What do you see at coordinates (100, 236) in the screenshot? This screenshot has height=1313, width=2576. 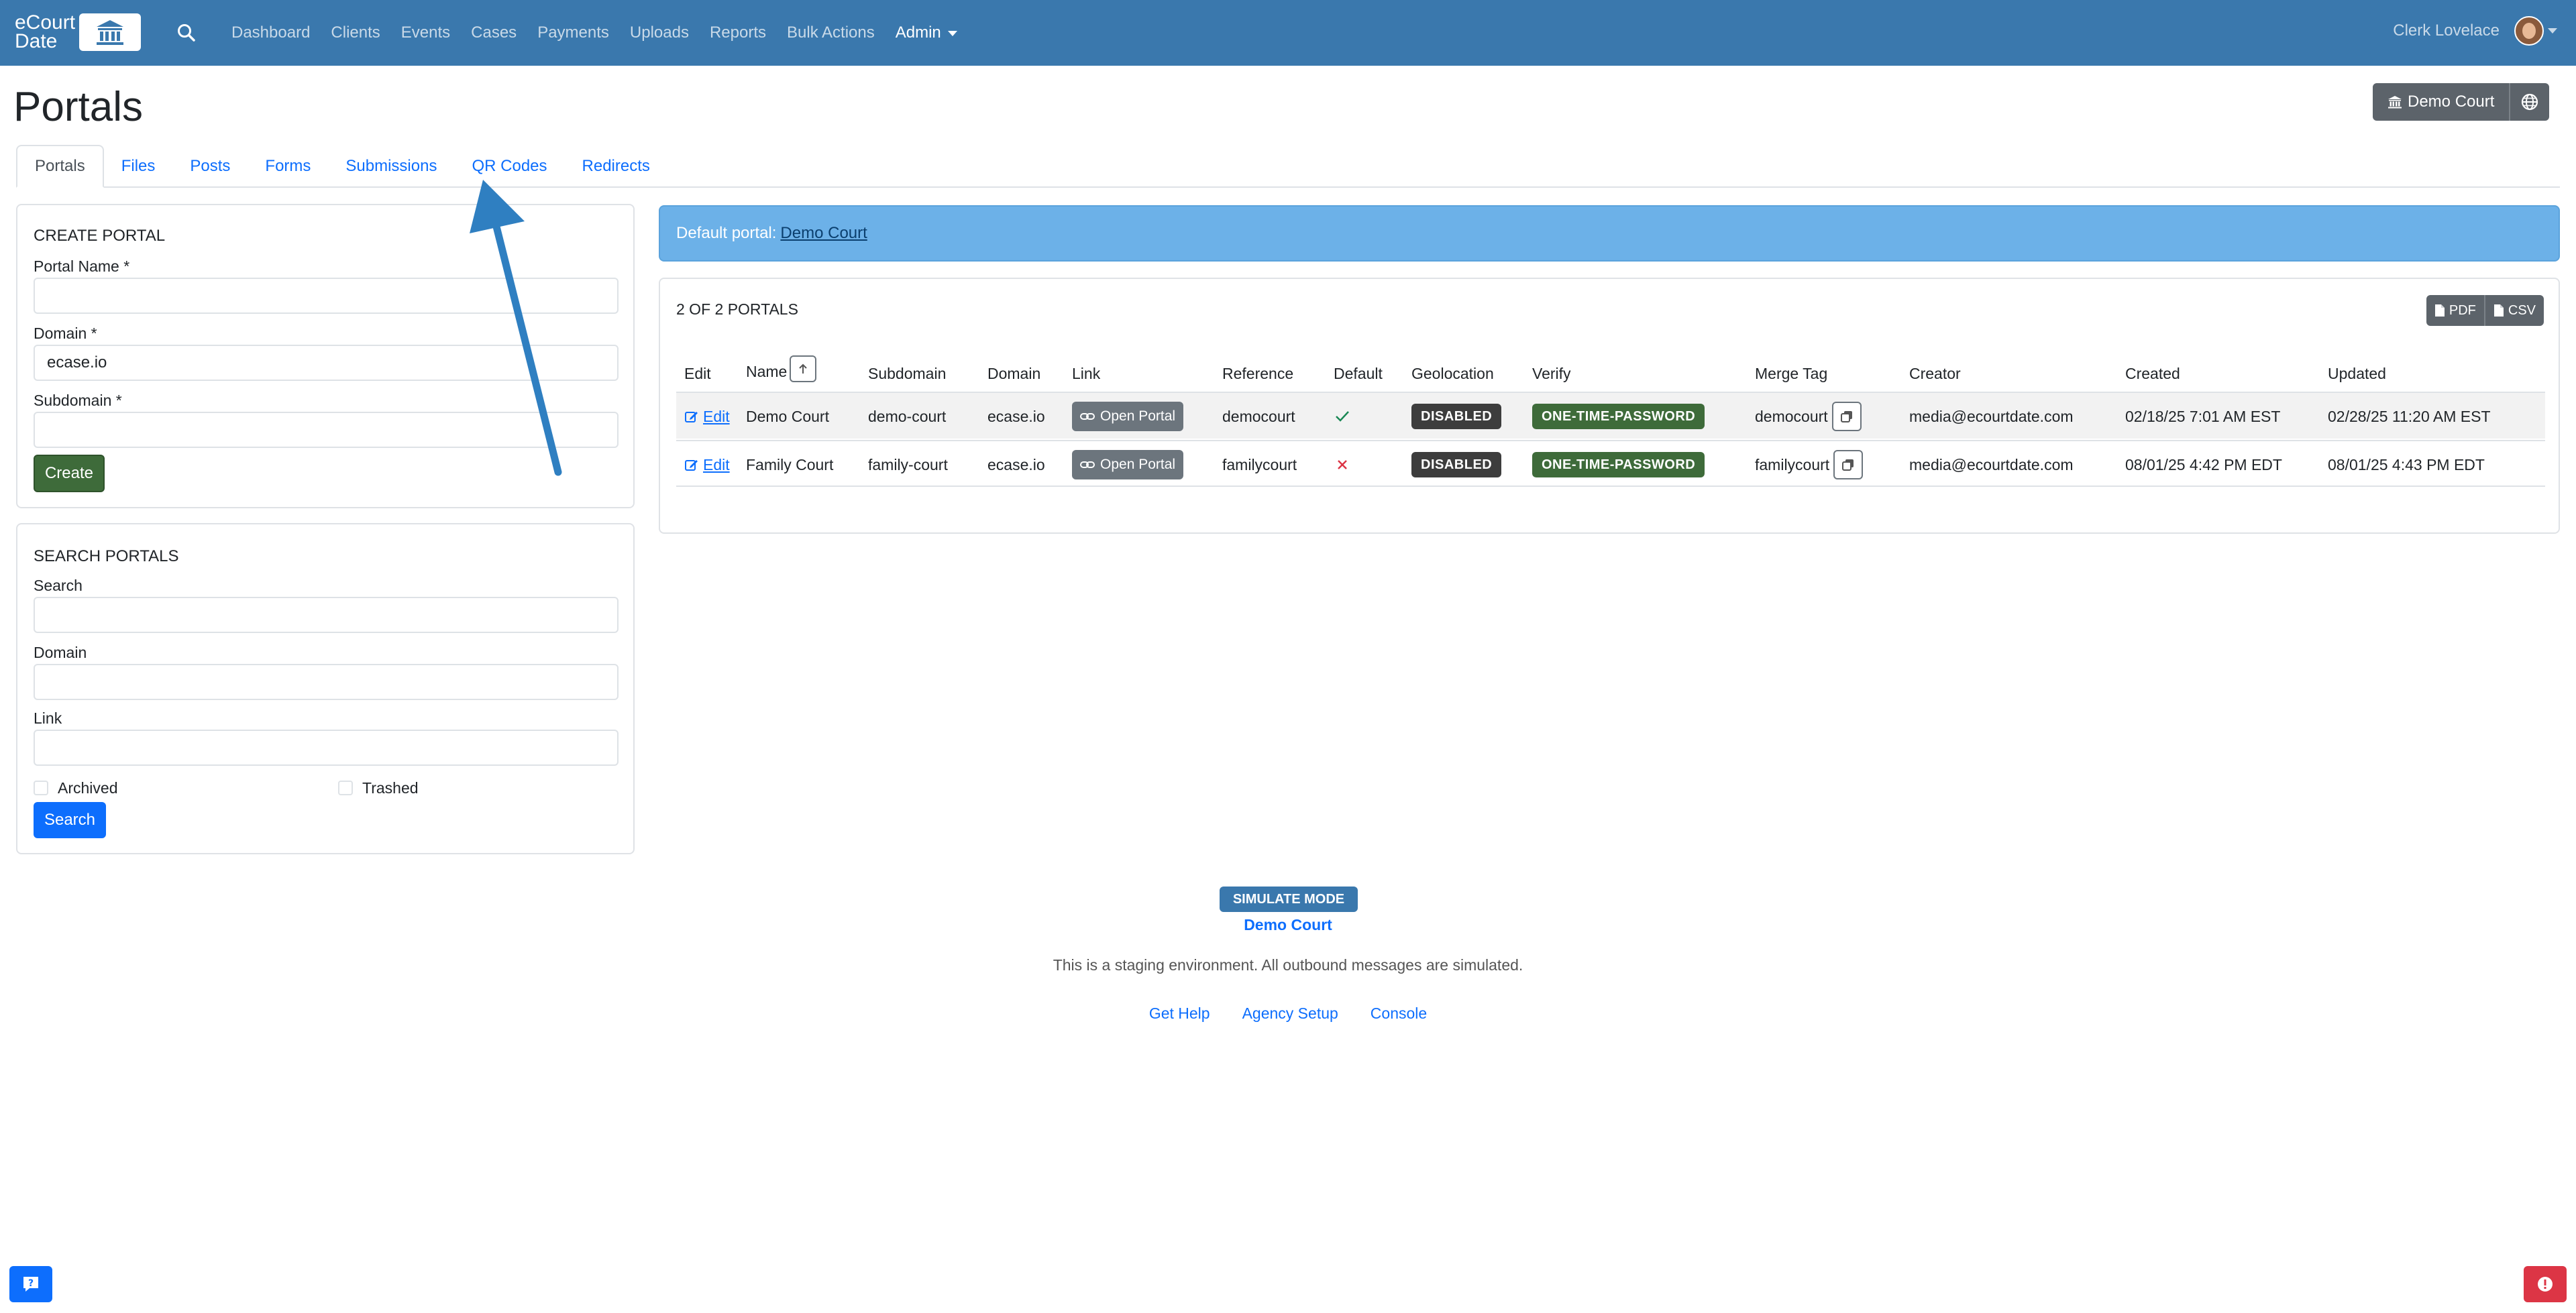 I see `create-portal-title: CREATE PORTAL` at bounding box center [100, 236].